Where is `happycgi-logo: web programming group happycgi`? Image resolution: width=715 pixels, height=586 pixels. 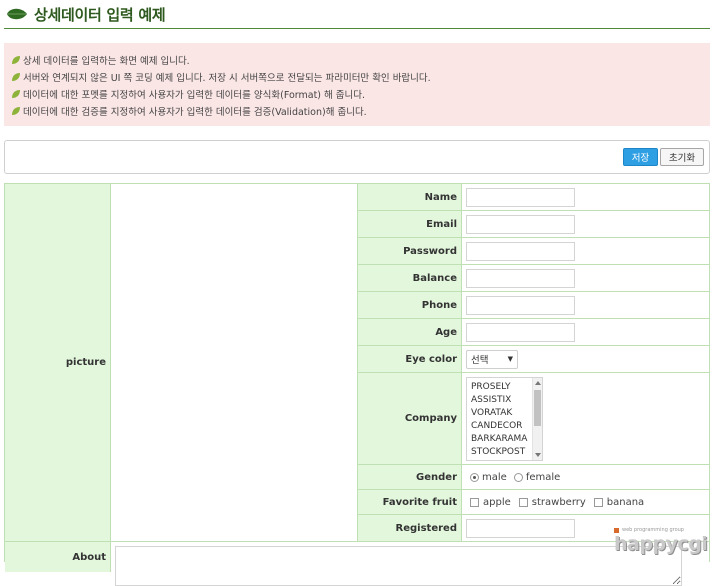 happycgi-logo: web programming group happycgi is located at coordinates (663, 542).